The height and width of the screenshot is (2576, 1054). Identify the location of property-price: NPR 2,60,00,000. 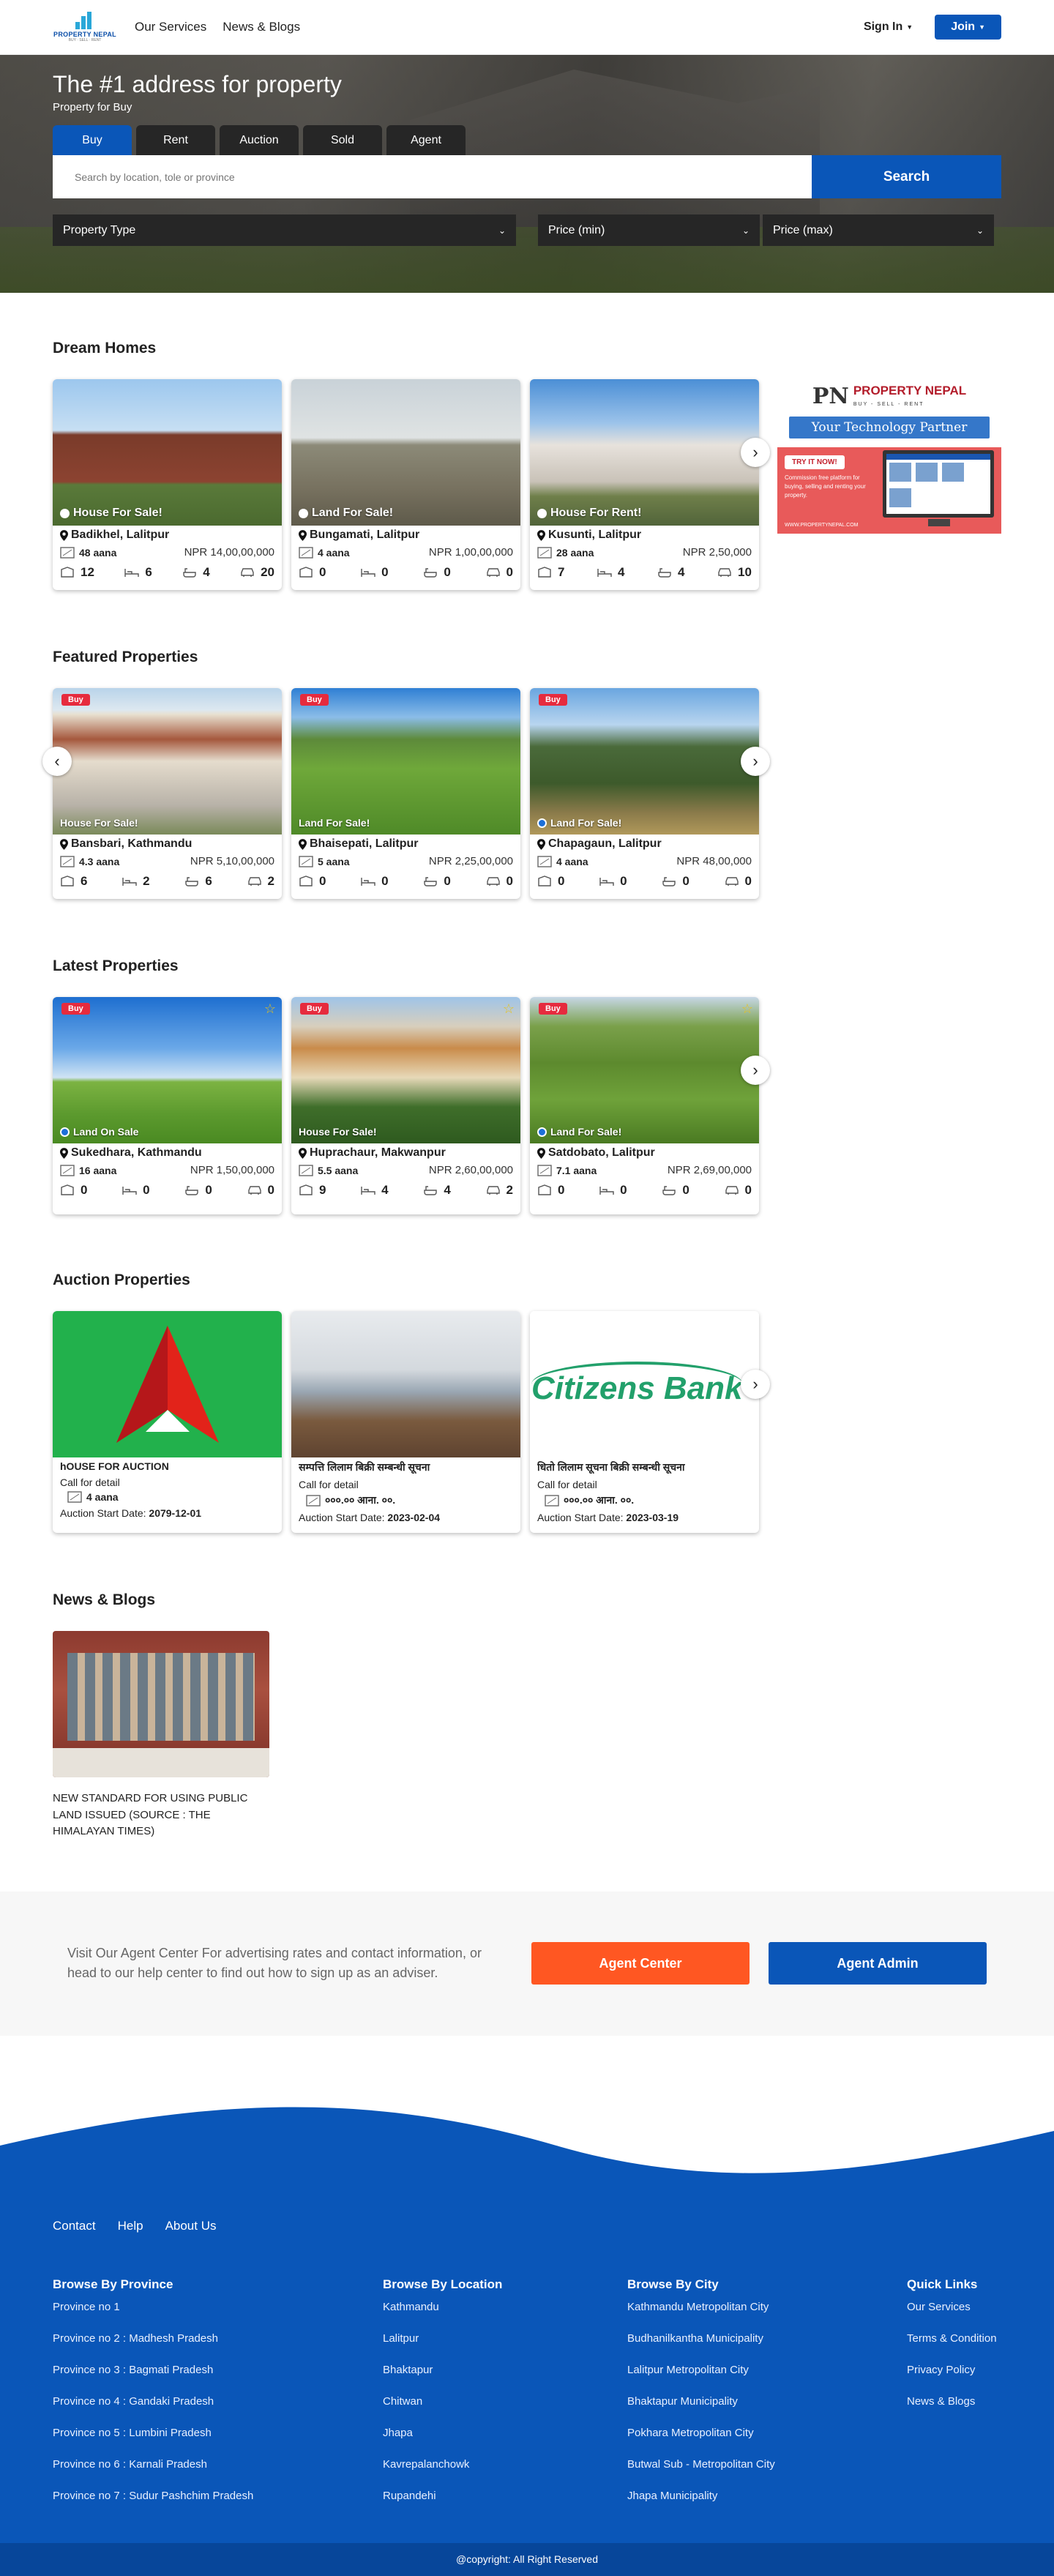
(470, 1170).